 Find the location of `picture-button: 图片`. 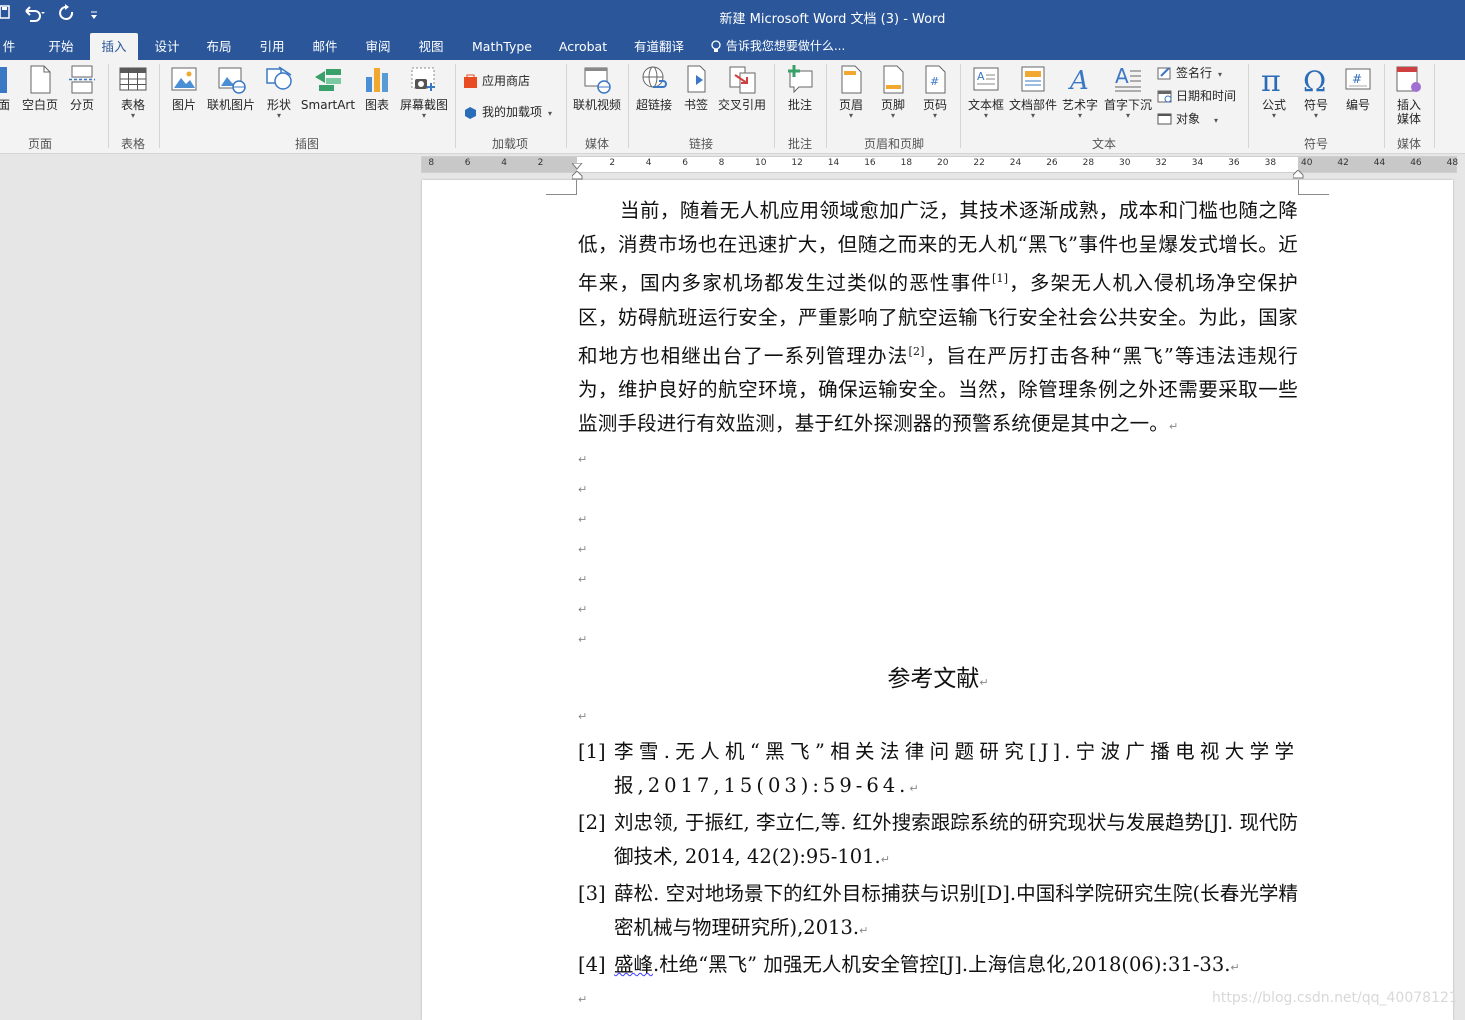

picture-button: 图片 is located at coordinates (184, 87).